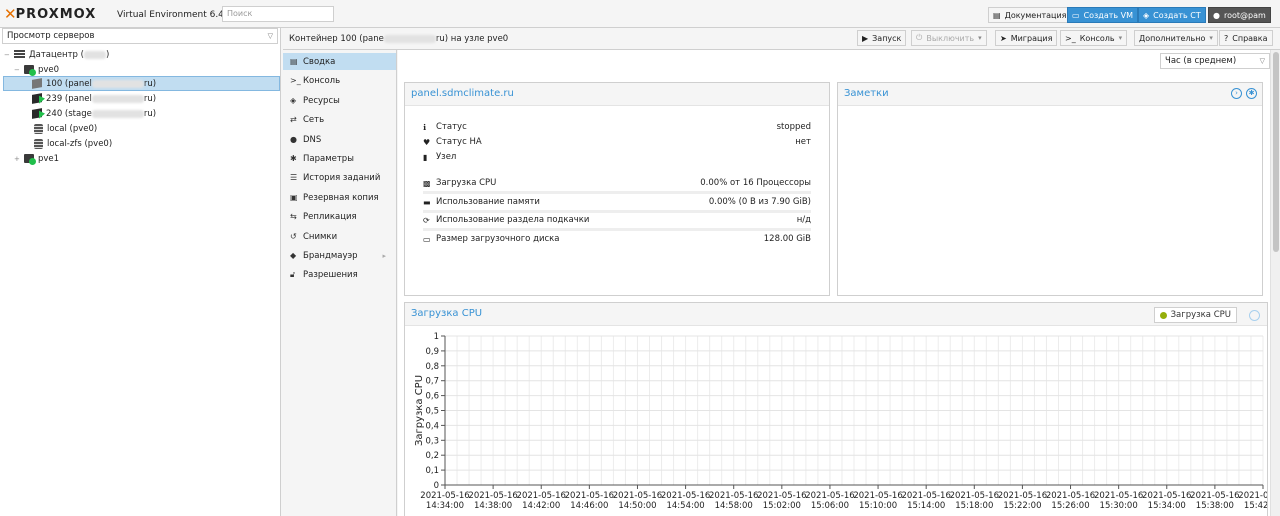  Describe the element at coordinates (1215, 61) in the screenshot. I see `timeframe-selector: Час (в среднем) ▽` at that location.